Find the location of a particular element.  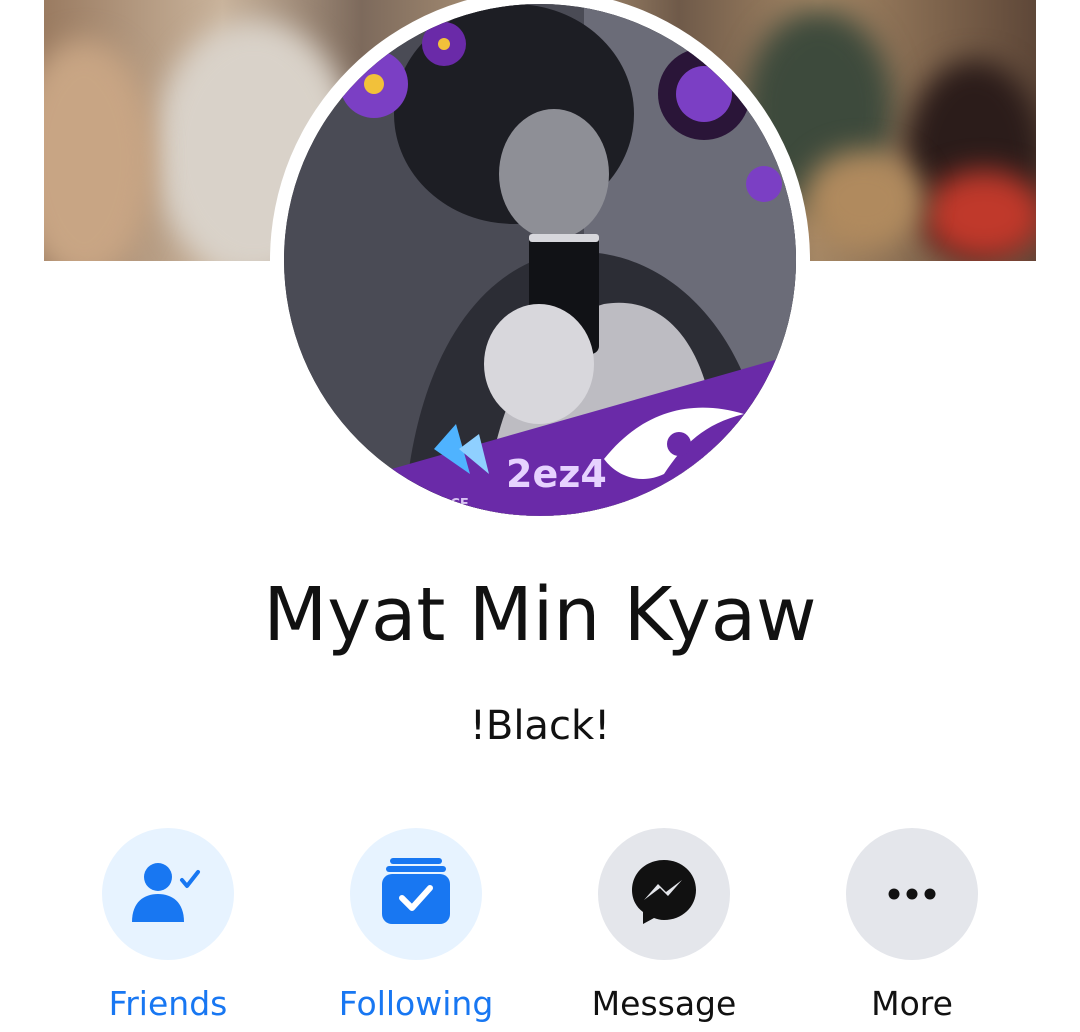

following-button: Following is located at coordinates (416, 925).